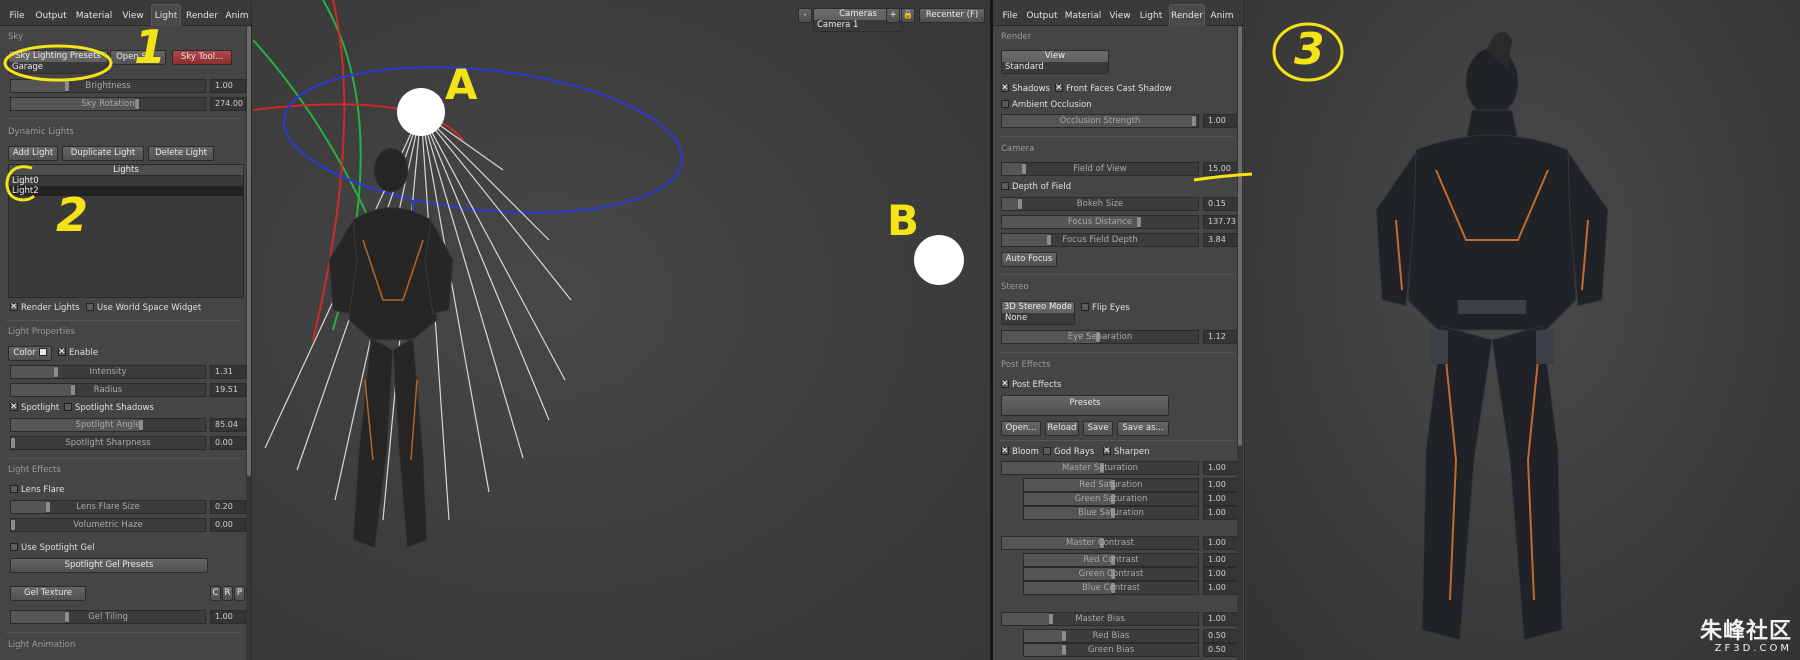  Describe the element at coordinates (893, 15) in the screenshot. I see `camera-plus-button: +` at that location.